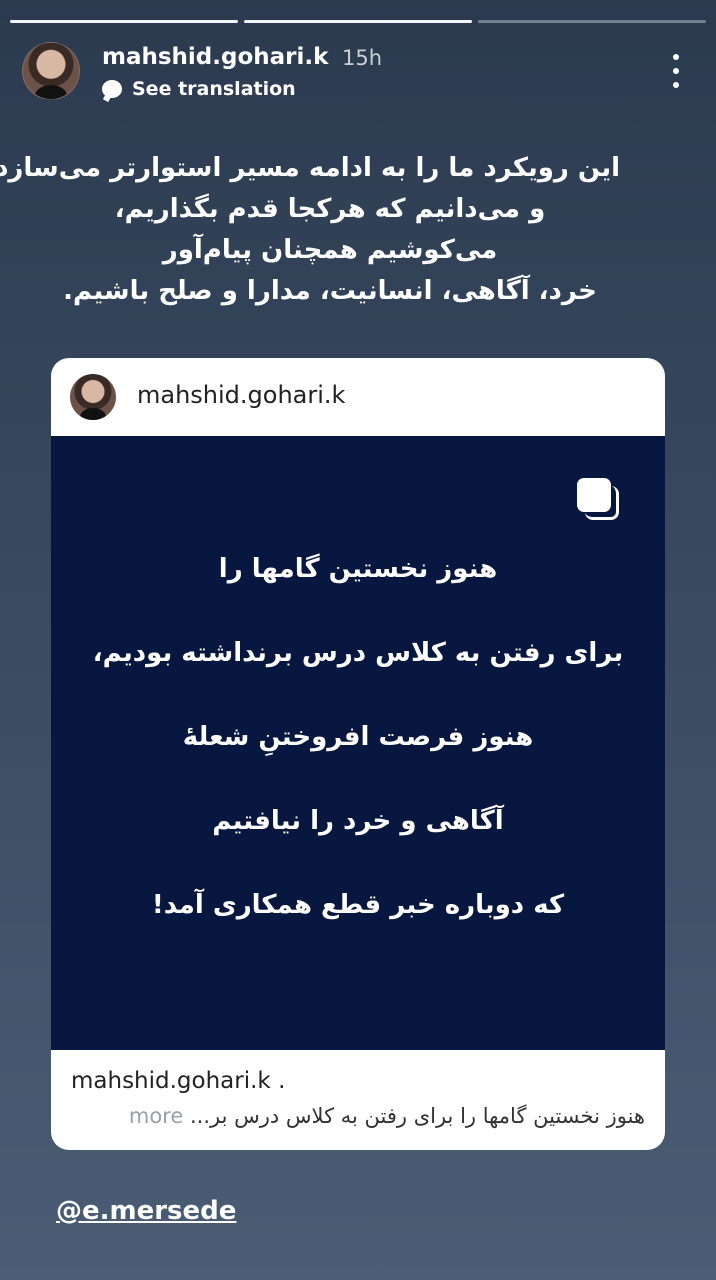  Describe the element at coordinates (358, 653) in the screenshot. I see `post-line: برای رفتن به کلاس درس برنداشته بودیم،` at that location.